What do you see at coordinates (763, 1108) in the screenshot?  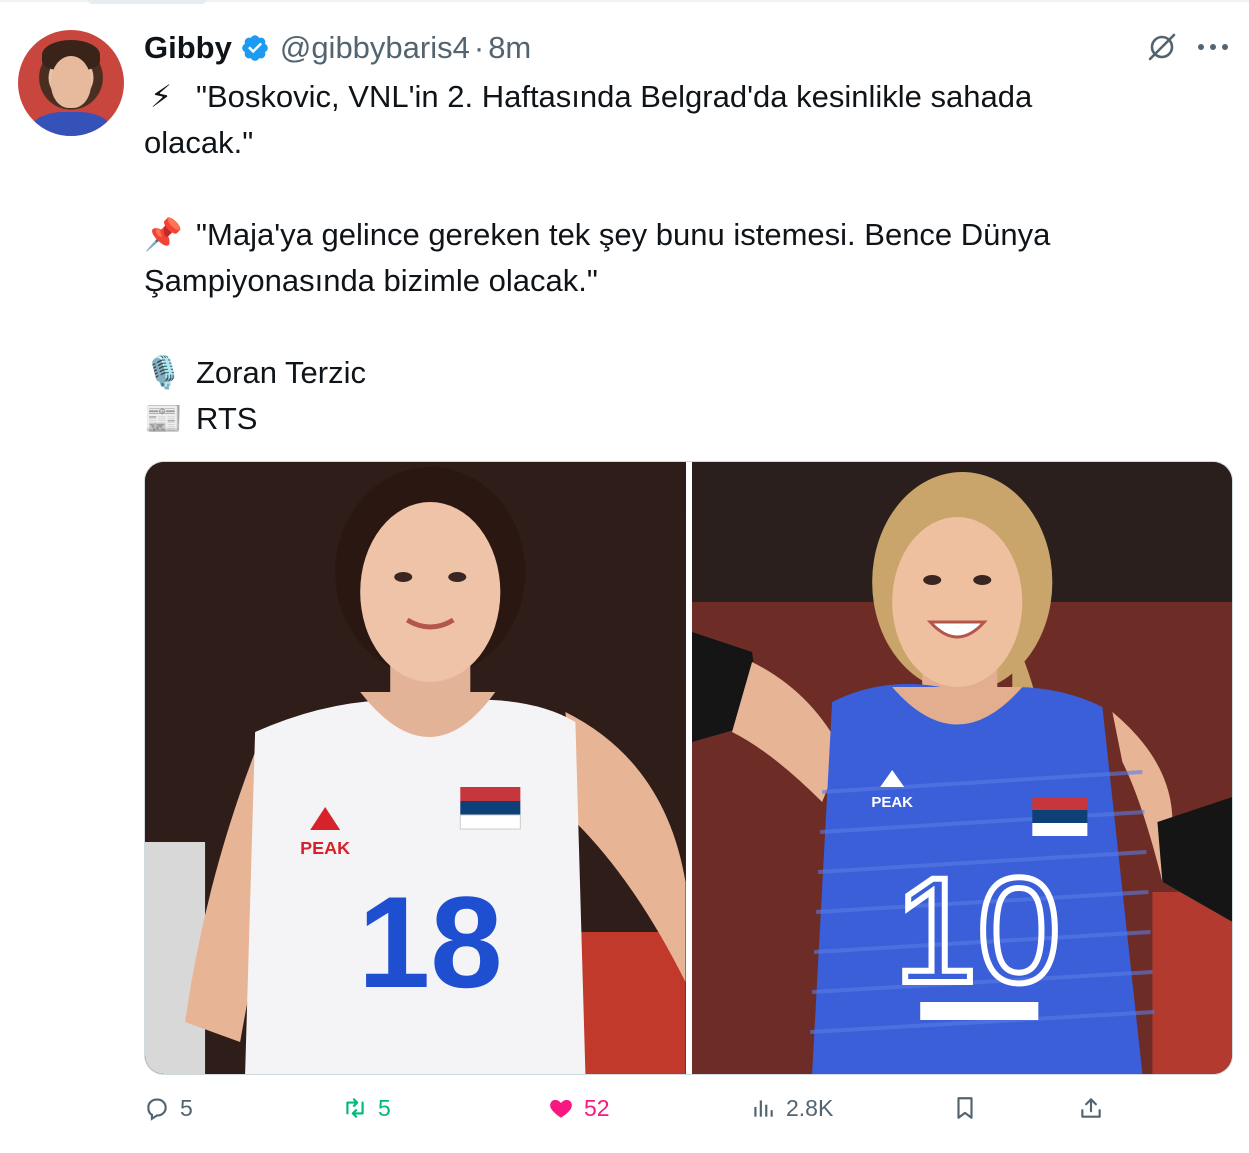 I see `views-icon` at bounding box center [763, 1108].